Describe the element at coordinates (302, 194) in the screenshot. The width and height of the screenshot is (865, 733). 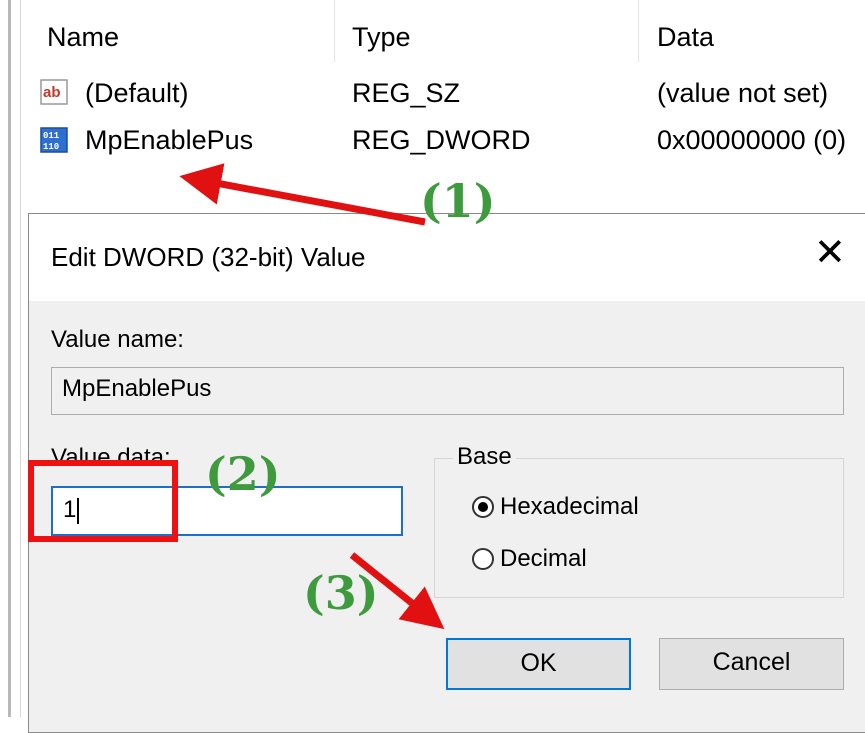
I see `arrow-to-registry-value` at that location.